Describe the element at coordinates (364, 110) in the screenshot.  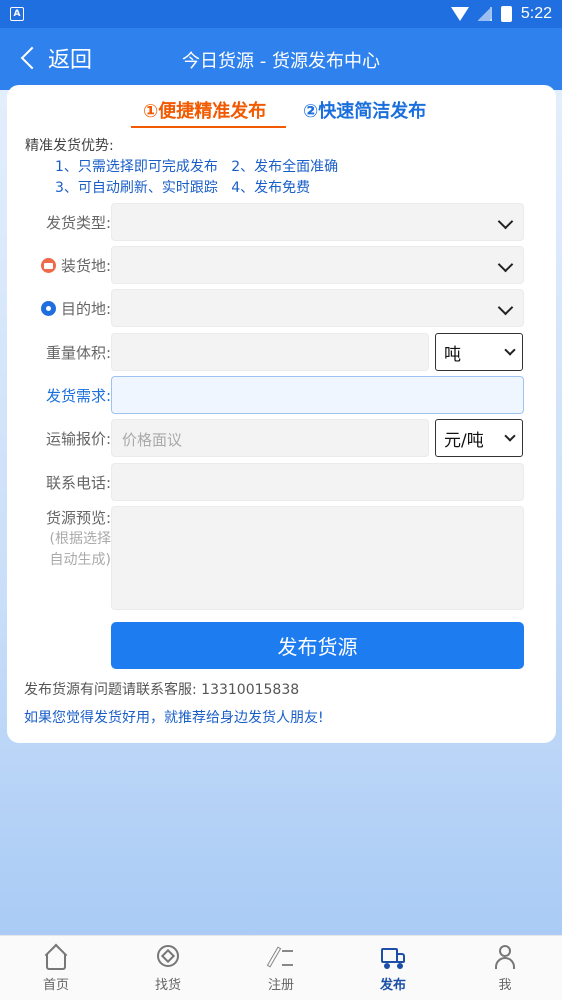
I see `tab-quick-publish: ②快速简洁发布` at that location.